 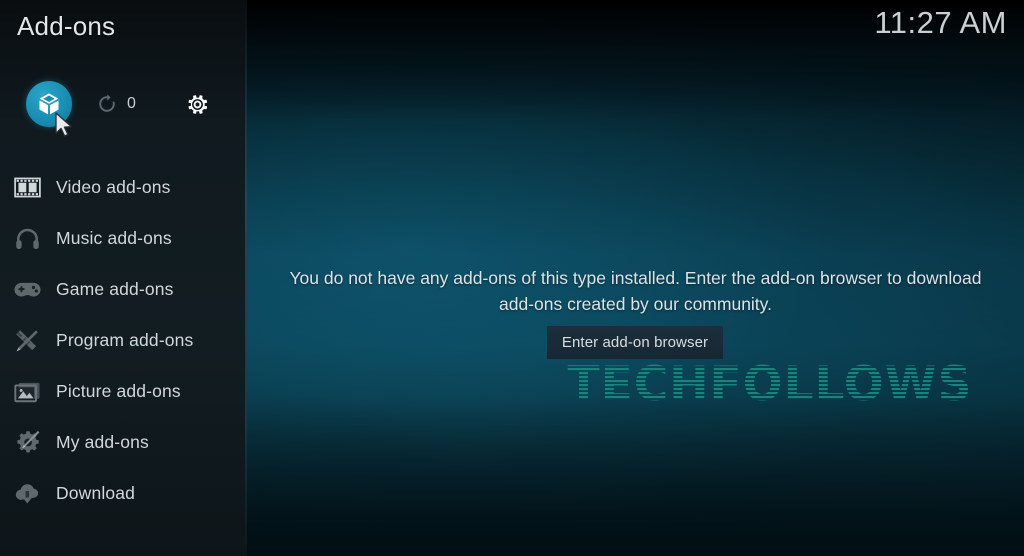 What do you see at coordinates (27, 239) in the screenshot?
I see `headphones-icon` at bounding box center [27, 239].